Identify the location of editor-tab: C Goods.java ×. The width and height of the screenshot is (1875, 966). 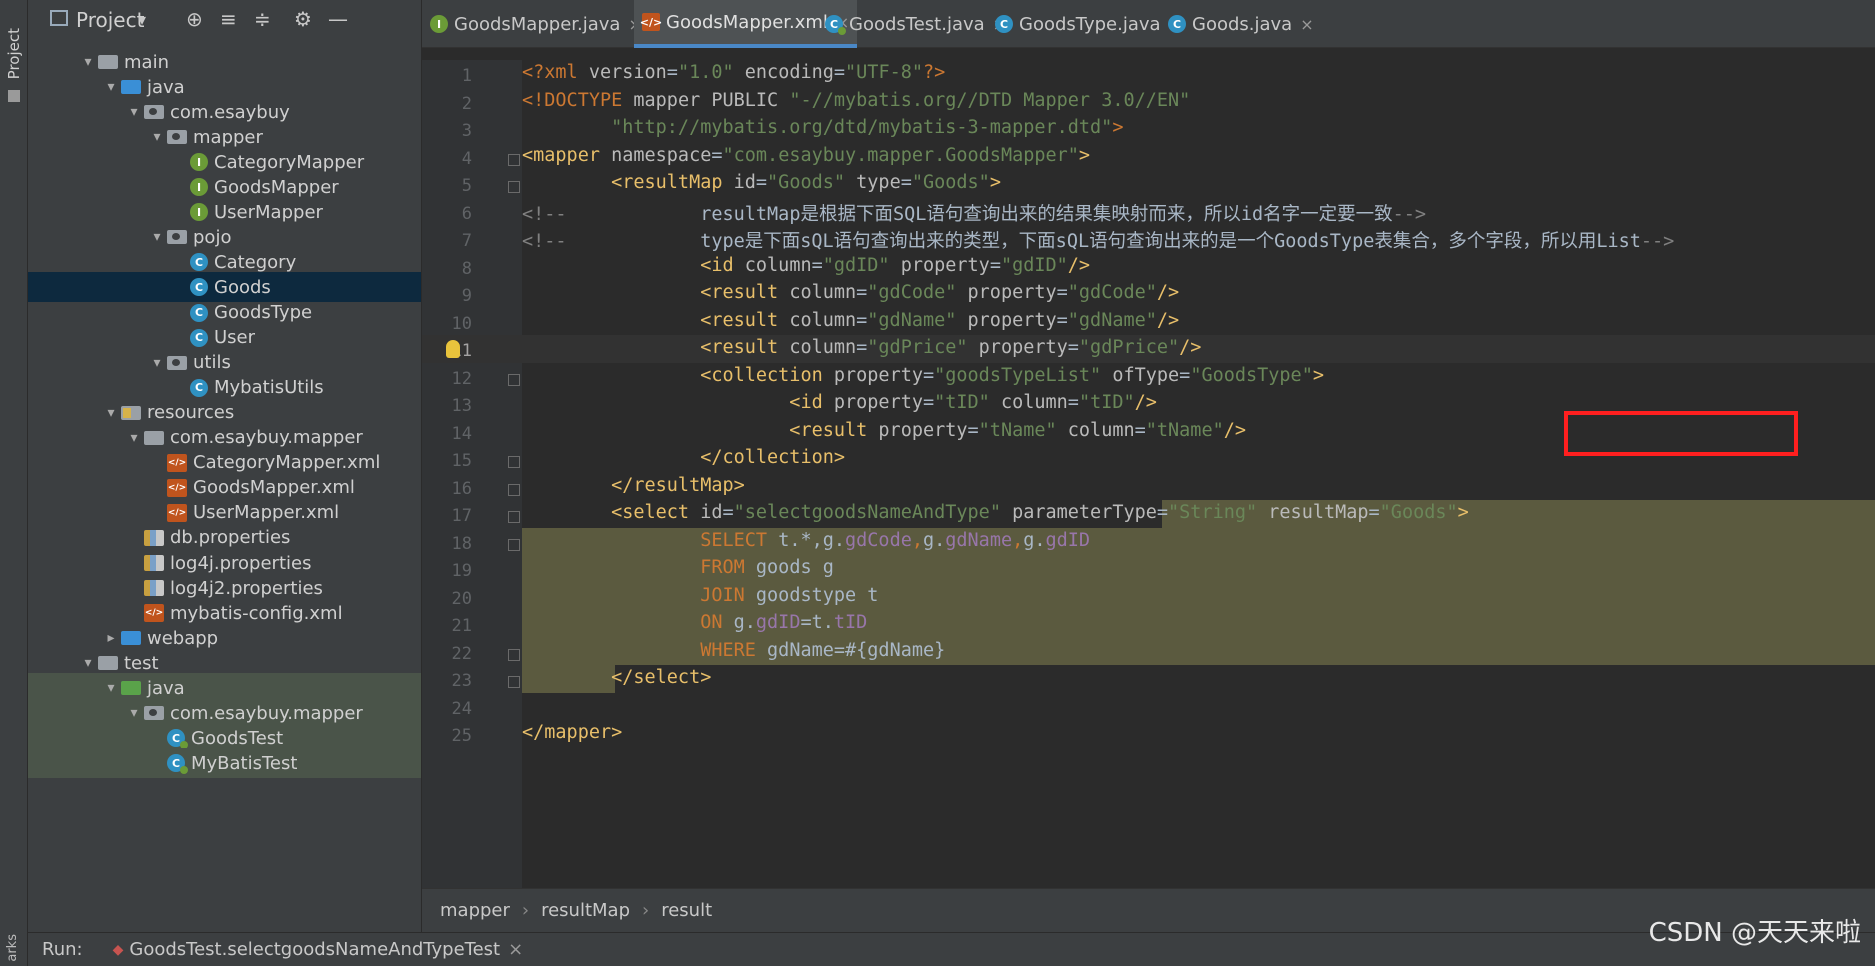
(1241, 24).